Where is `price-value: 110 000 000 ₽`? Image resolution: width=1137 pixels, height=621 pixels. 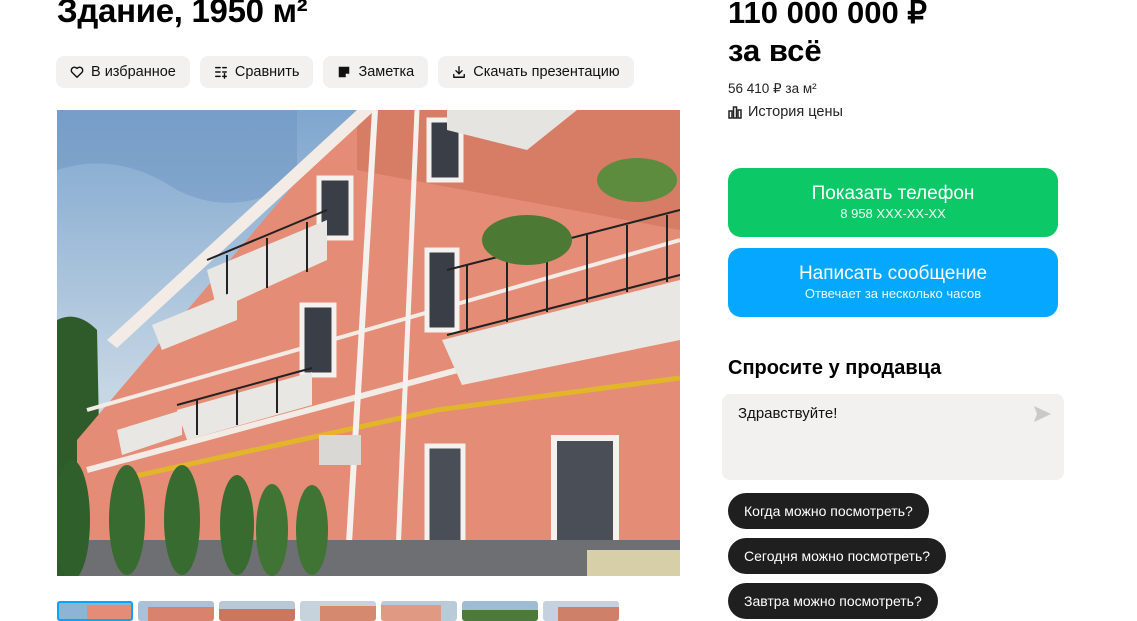
price-value: 110 000 000 ₽ is located at coordinates (828, 15).